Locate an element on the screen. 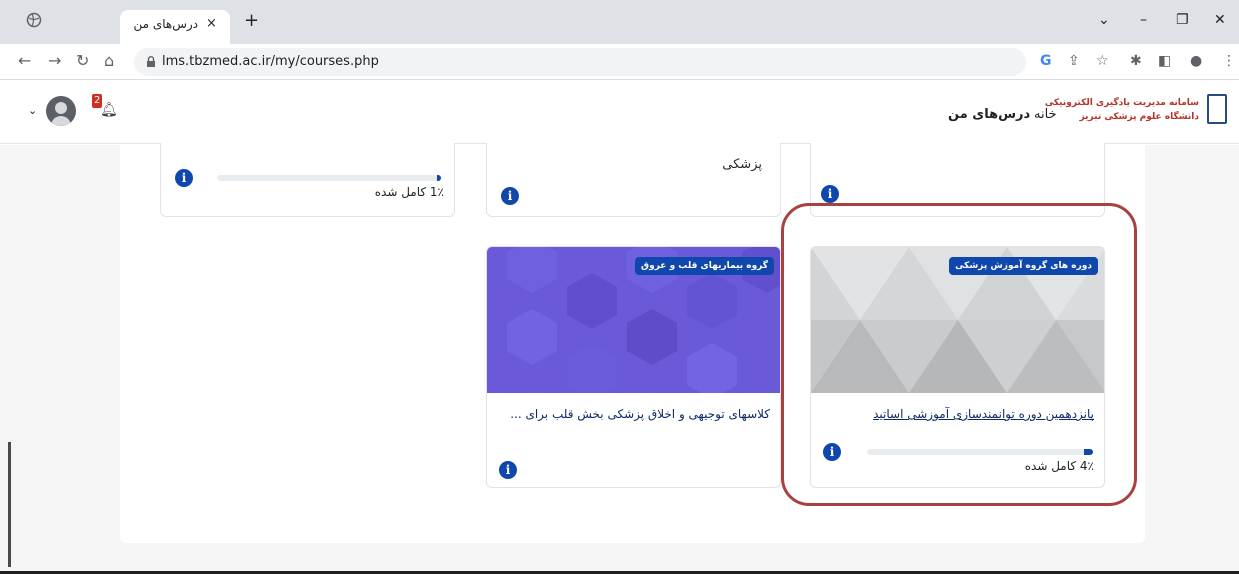 The image size is (1239, 574). browser-tab-bar: درس‌های من × + ⌄ – ❐ ✕ is located at coordinates (619, 22).